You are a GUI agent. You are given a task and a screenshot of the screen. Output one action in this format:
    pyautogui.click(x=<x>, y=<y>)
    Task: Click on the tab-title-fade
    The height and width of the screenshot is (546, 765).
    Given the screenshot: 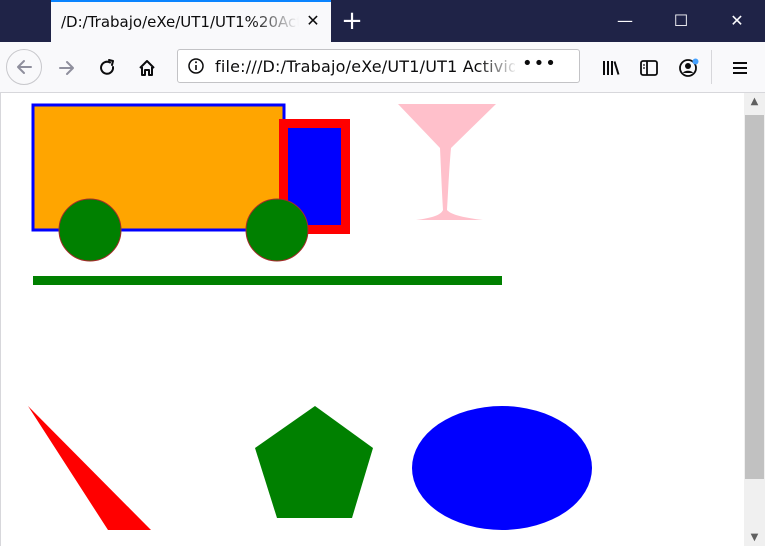 What is the action you would take?
    pyautogui.click(x=275, y=22)
    